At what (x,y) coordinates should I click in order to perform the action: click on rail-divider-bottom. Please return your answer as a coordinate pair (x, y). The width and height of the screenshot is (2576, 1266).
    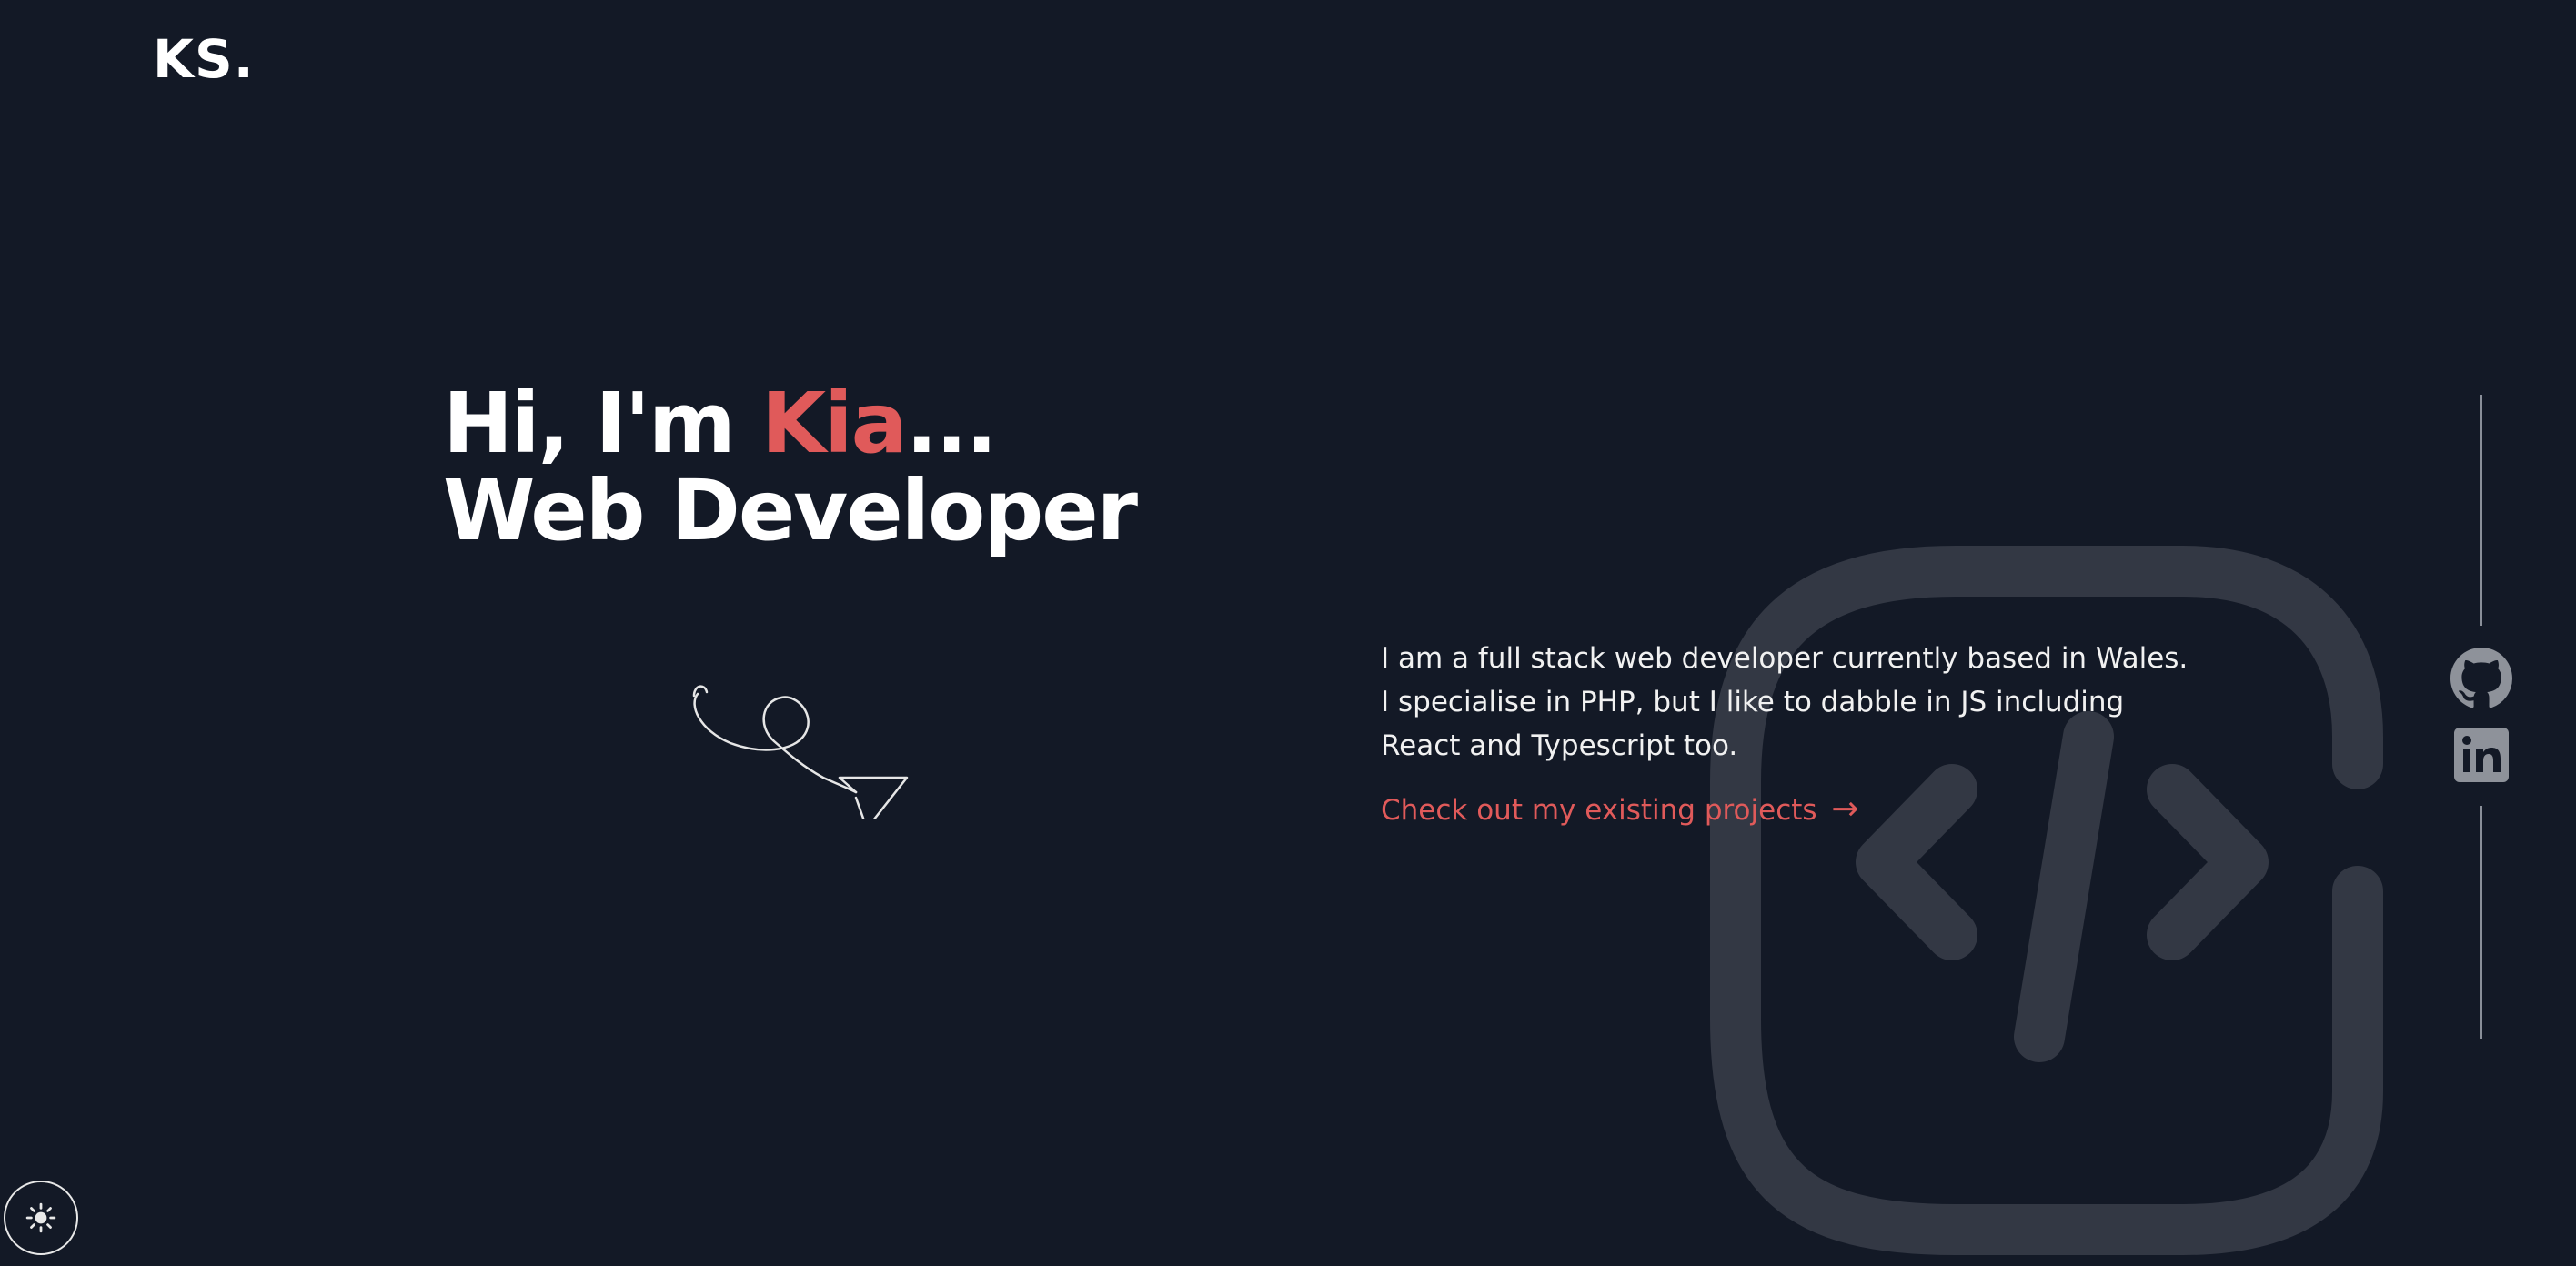
    Looking at the image, I should click on (2481, 922).